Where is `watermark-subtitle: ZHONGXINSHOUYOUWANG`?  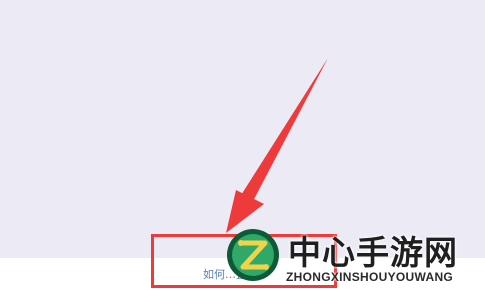 watermark-subtitle: ZHONGXINSHOUYOUWANG is located at coordinates (370, 277).